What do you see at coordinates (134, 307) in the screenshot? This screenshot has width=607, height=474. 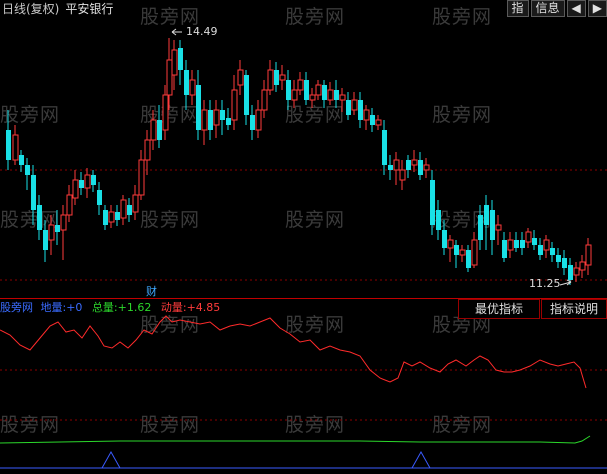 I see `total-volume-value: +1.62` at bounding box center [134, 307].